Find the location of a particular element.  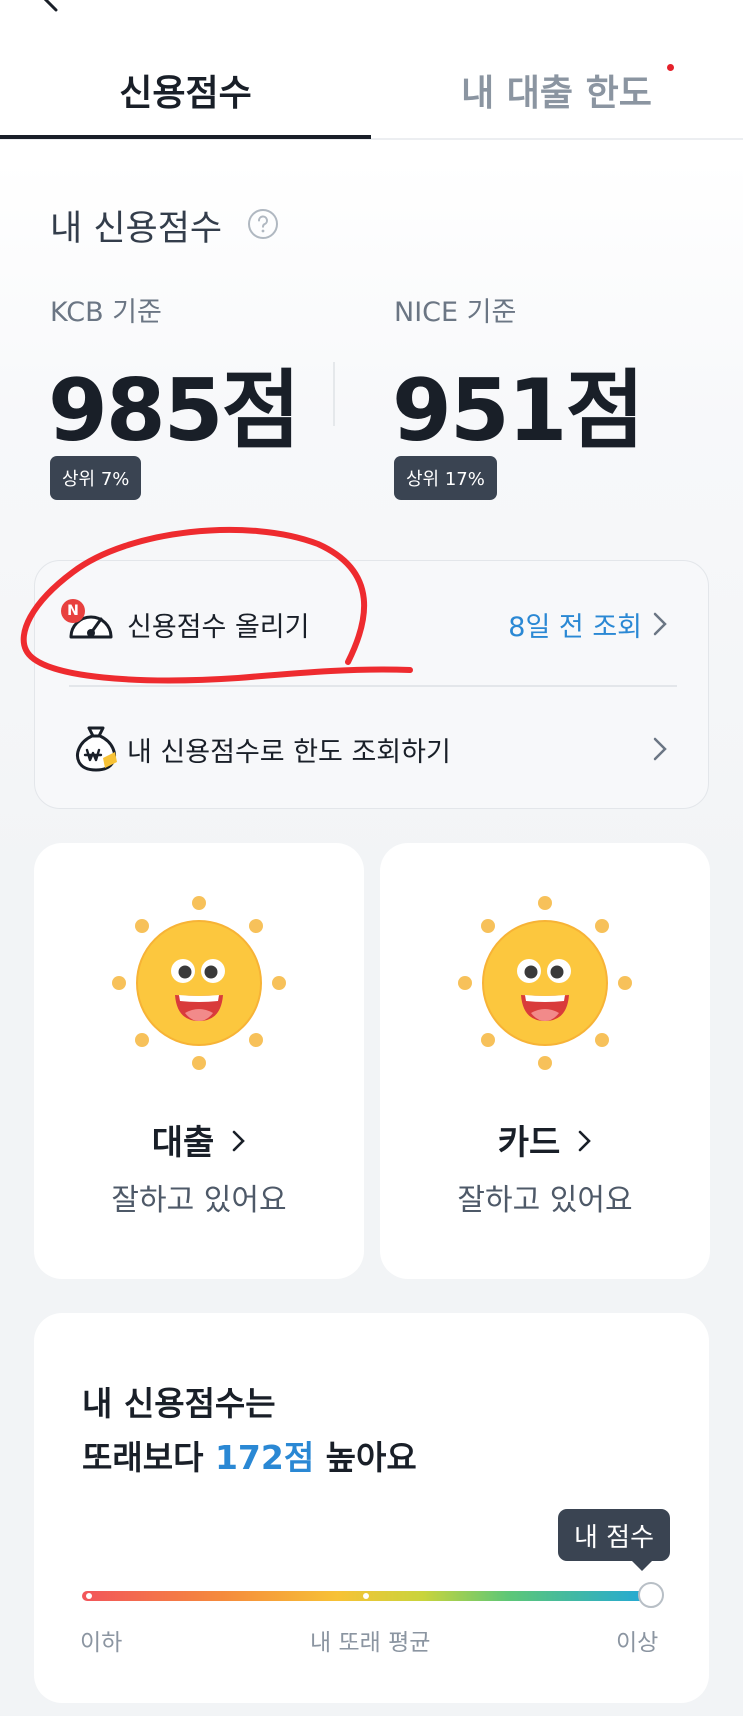

score-distribution-bar is located at coordinates (366, 1596).